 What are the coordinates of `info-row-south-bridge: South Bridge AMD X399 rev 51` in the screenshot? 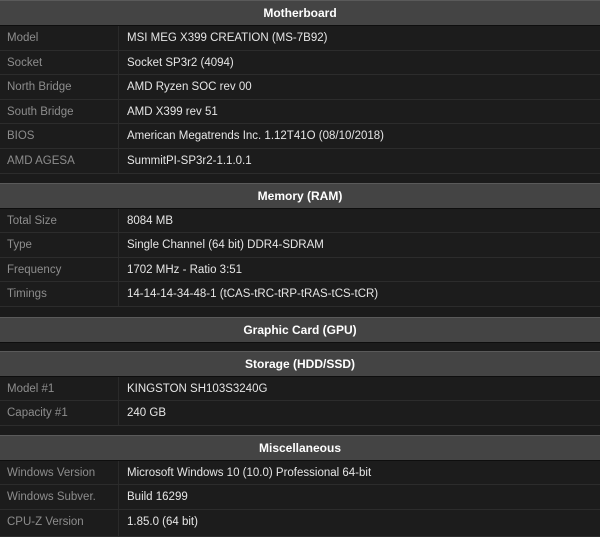 It's located at (300, 112).